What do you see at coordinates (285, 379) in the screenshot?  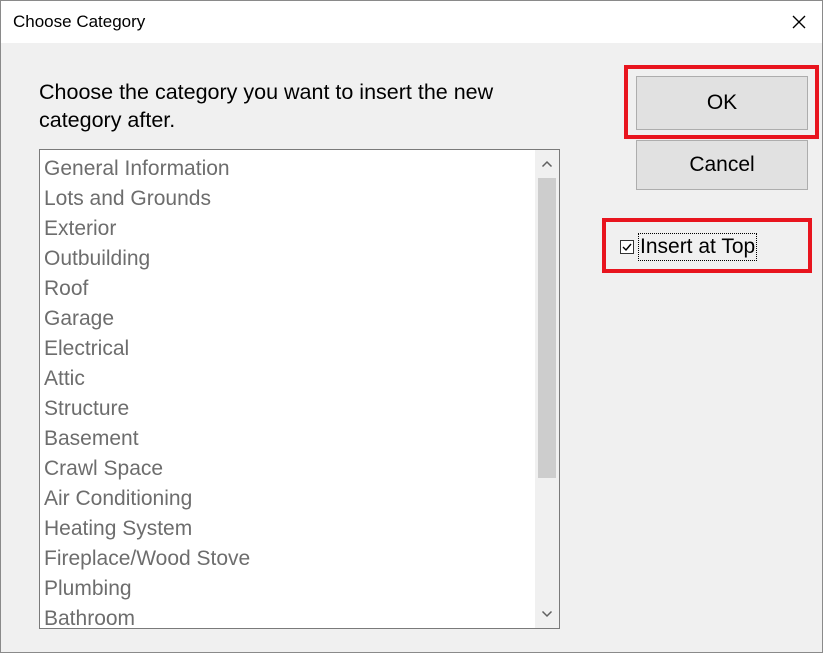 I see `list-item: Attic` at bounding box center [285, 379].